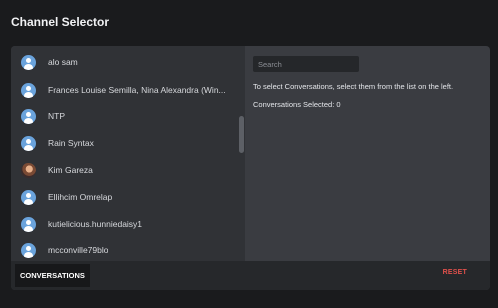  Describe the element at coordinates (80, 197) in the screenshot. I see `list-item-label: Ellihcim Omrelap` at that location.